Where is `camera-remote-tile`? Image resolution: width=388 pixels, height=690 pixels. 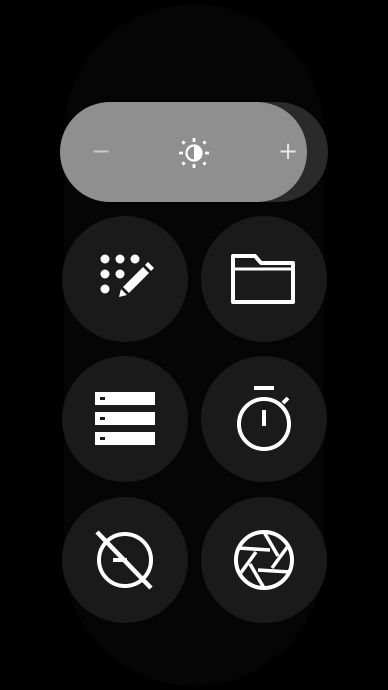 camera-remote-tile is located at coordinates (264, 560).